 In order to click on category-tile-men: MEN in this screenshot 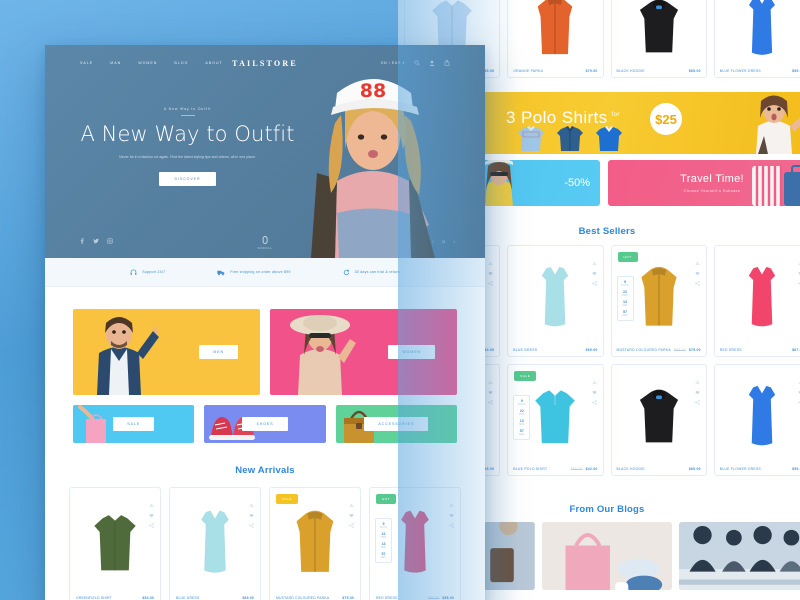, I will do `click(166, 352)`.